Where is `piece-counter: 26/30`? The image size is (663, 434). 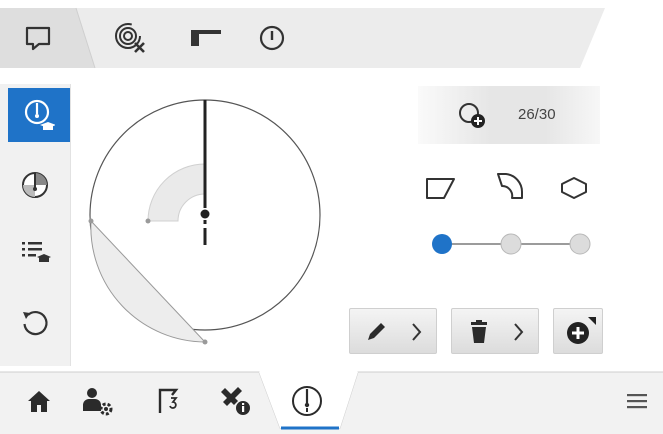 piece-counter: 26/30 is located at coordinates (509, 115).